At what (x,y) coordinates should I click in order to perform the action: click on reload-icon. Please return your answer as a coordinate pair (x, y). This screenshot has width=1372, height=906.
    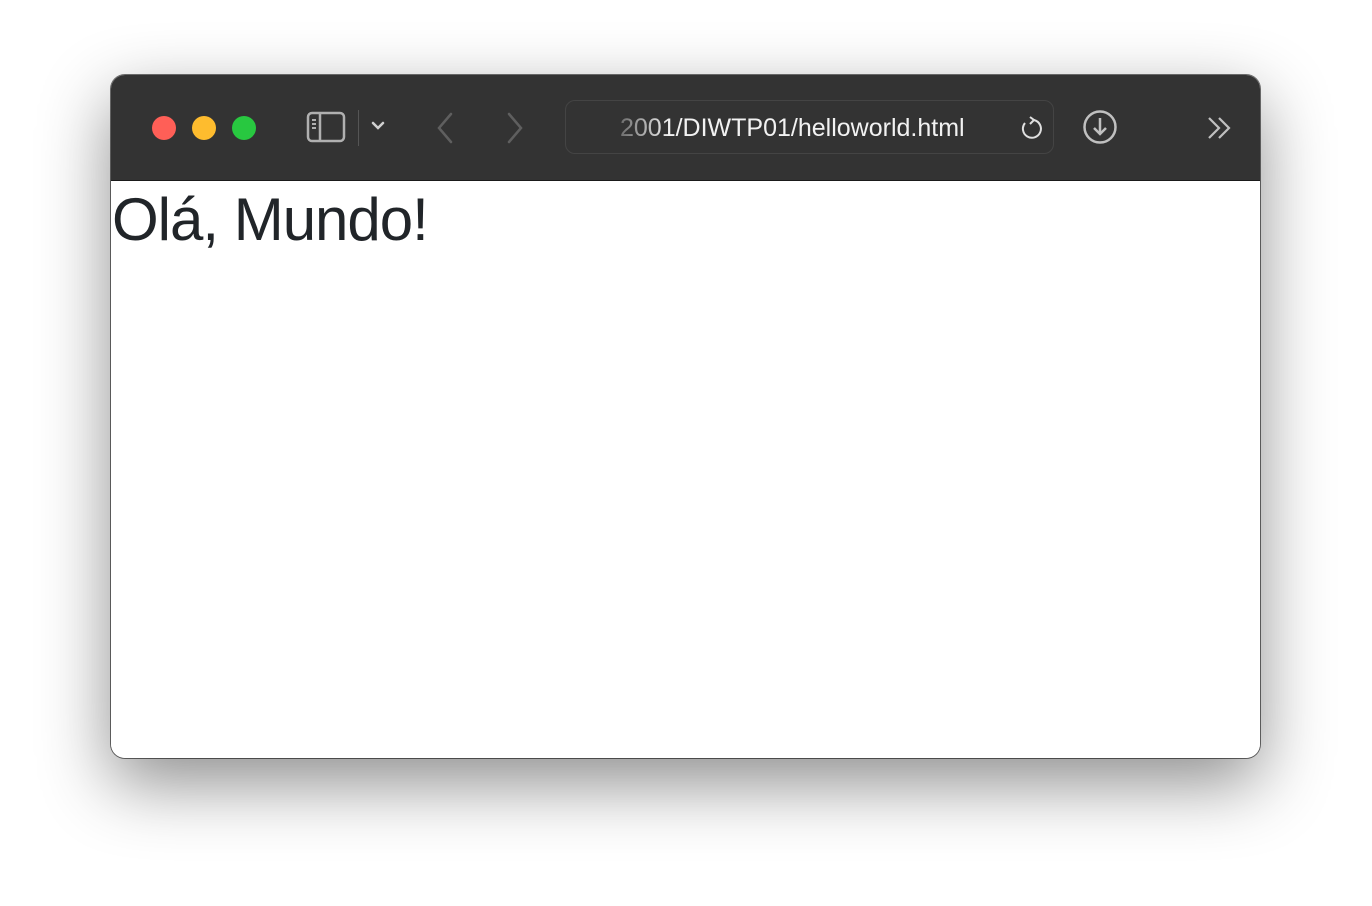
    Looking at the image, I should click on (1031, 129).